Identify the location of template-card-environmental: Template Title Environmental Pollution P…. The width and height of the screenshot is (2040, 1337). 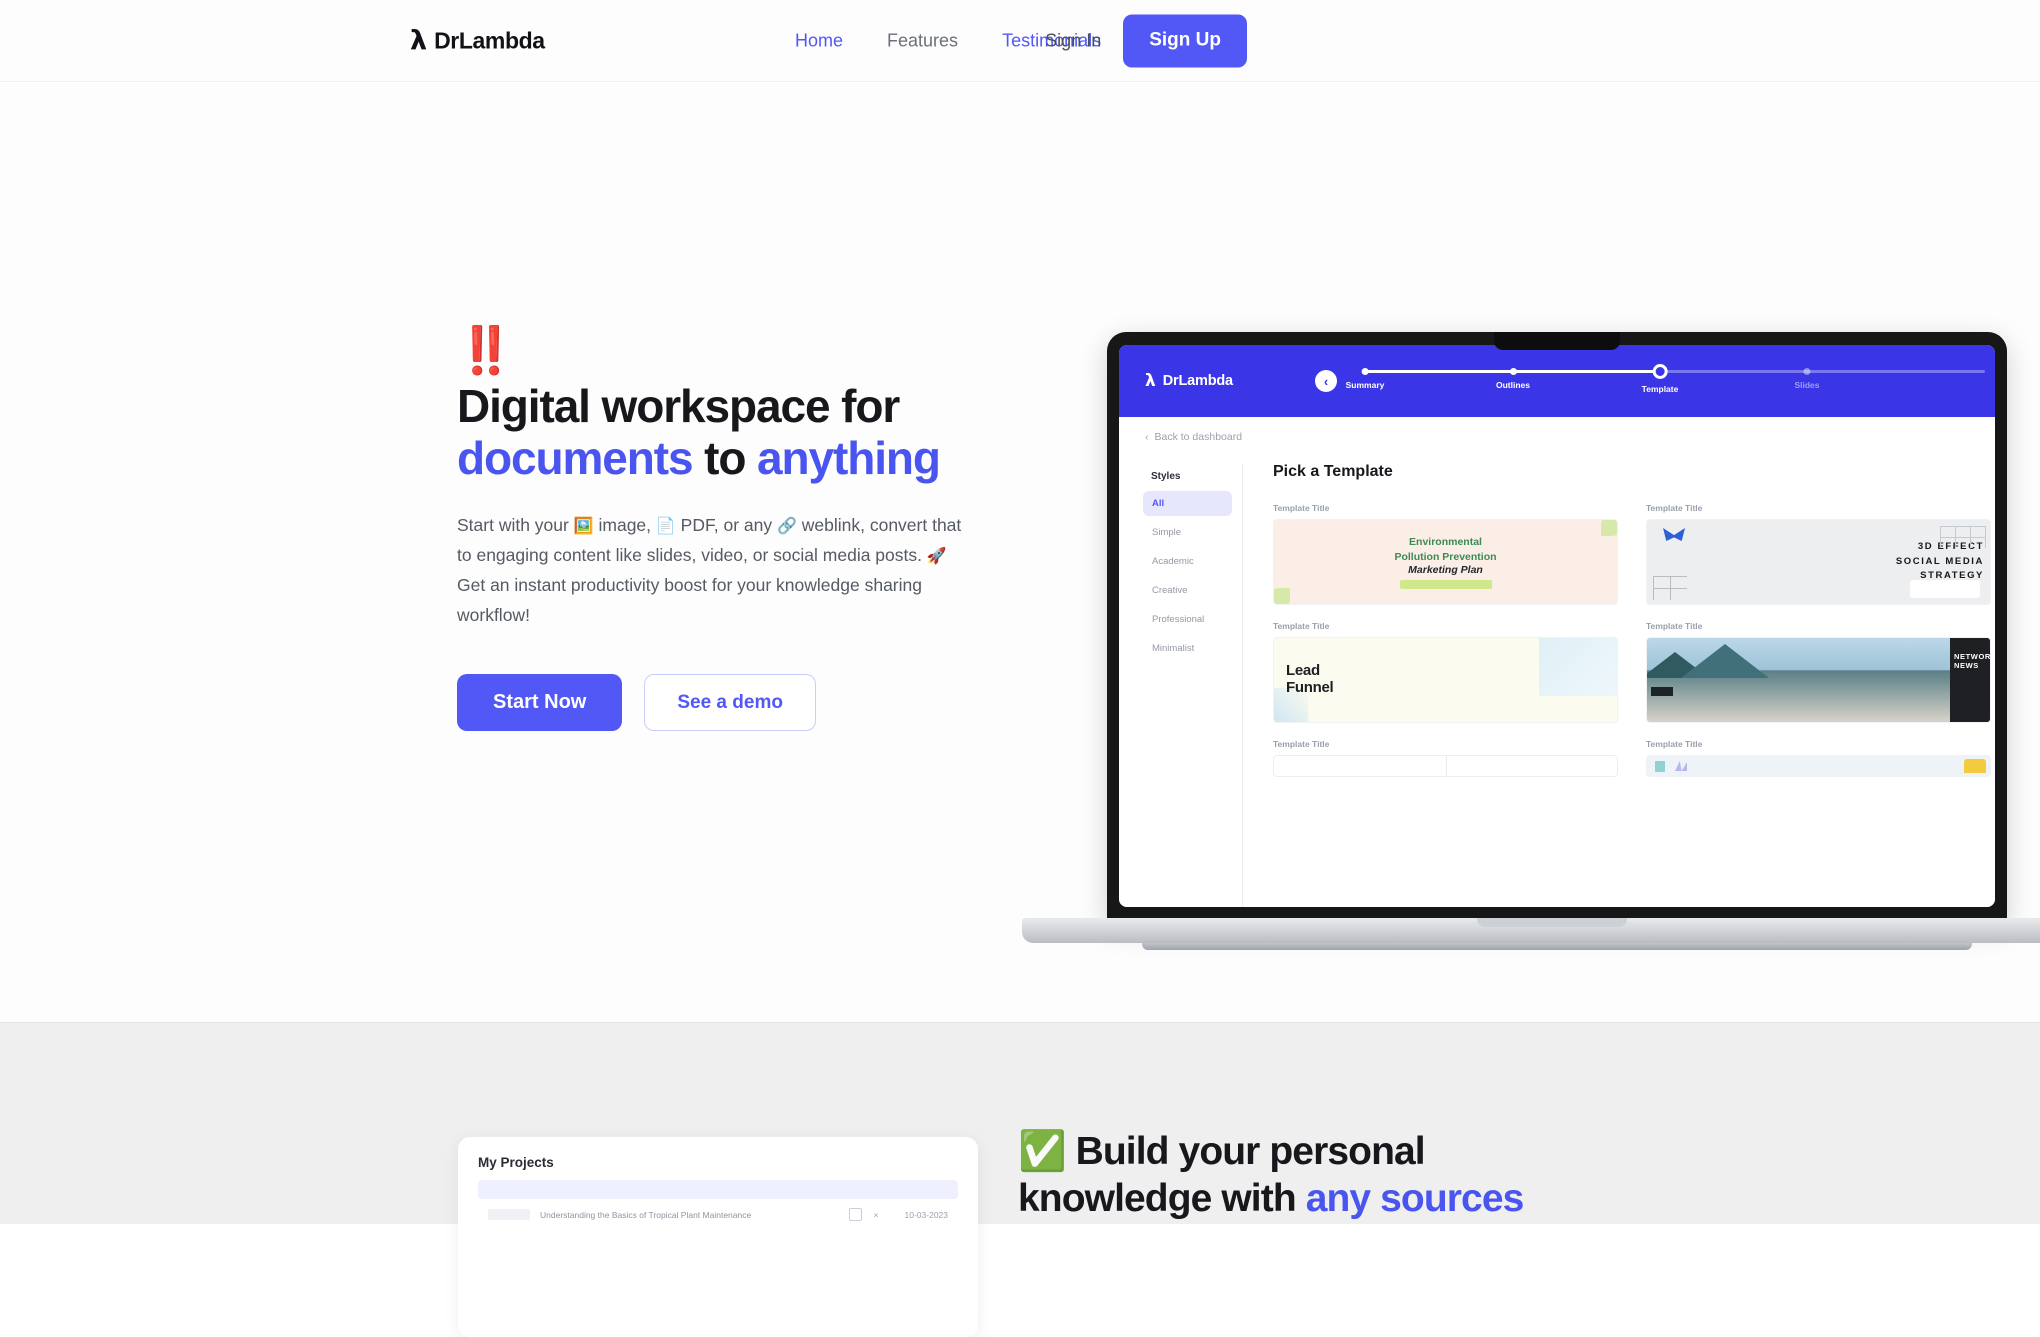
(1445, 554).